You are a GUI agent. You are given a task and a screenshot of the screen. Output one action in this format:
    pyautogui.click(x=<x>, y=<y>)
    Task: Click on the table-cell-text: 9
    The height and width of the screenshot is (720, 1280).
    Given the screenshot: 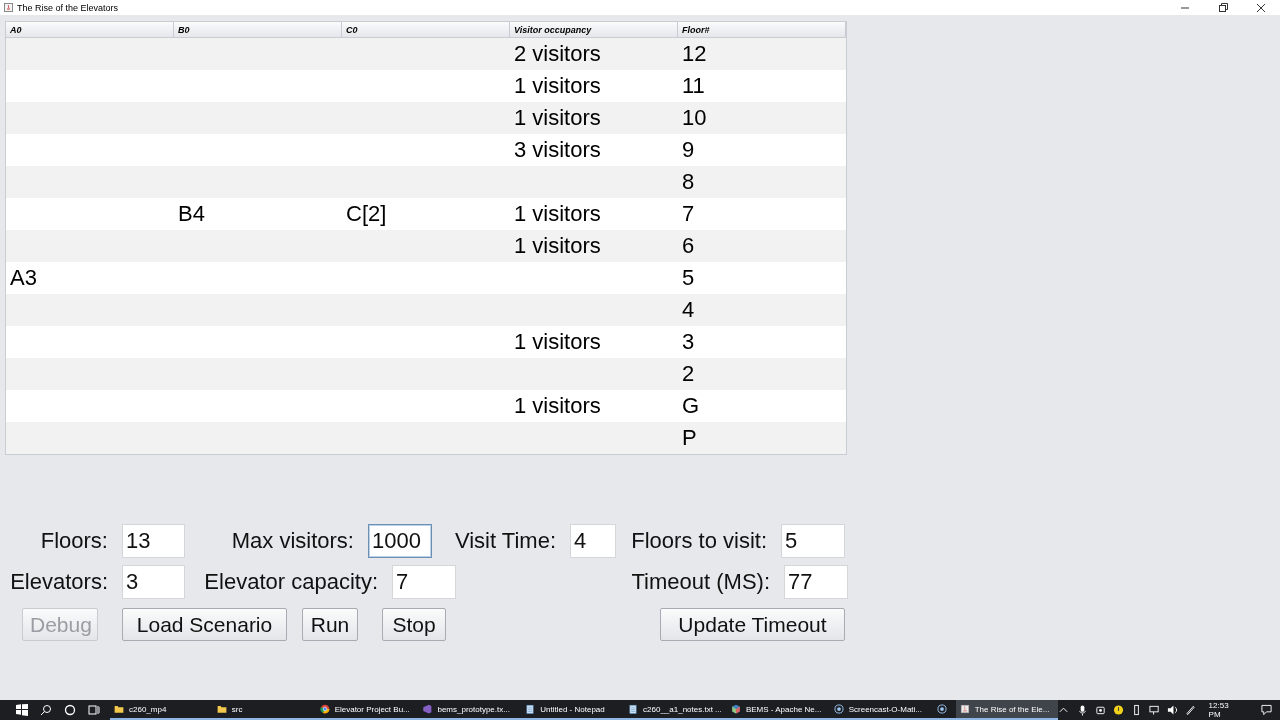 What is the action you would take?
    pyautogui.click(x=688, y=150)
    